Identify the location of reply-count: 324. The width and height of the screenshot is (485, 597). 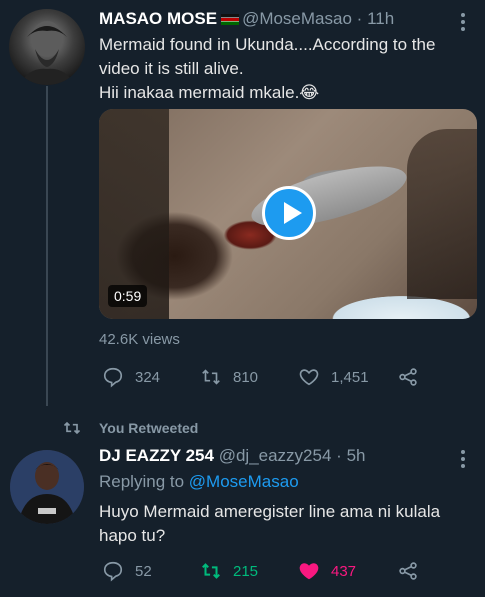
(148, 377).